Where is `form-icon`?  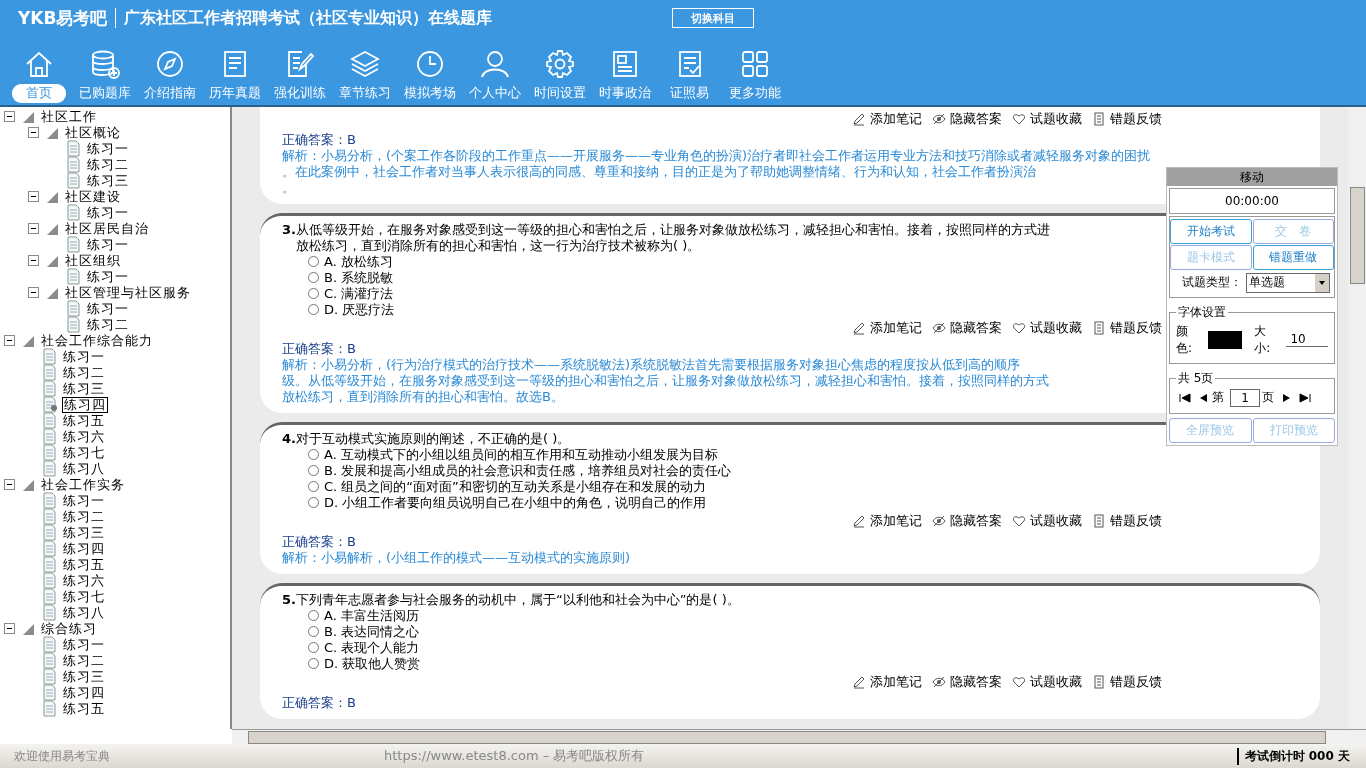 form-icon is located at coordinates (1099, 327).